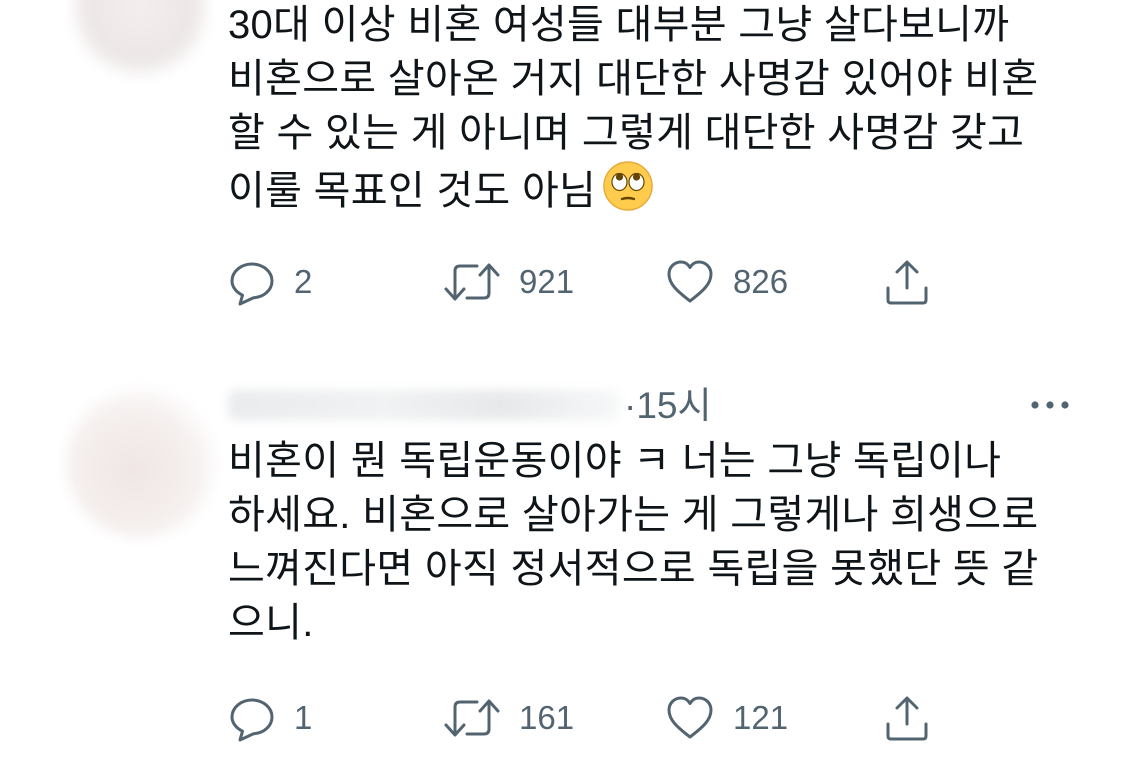 The image size is (1125, 758). What do you see at coordinates (726, 718) in the screenshot?
I see `like-button: 121` at bounding box center [726, 718].